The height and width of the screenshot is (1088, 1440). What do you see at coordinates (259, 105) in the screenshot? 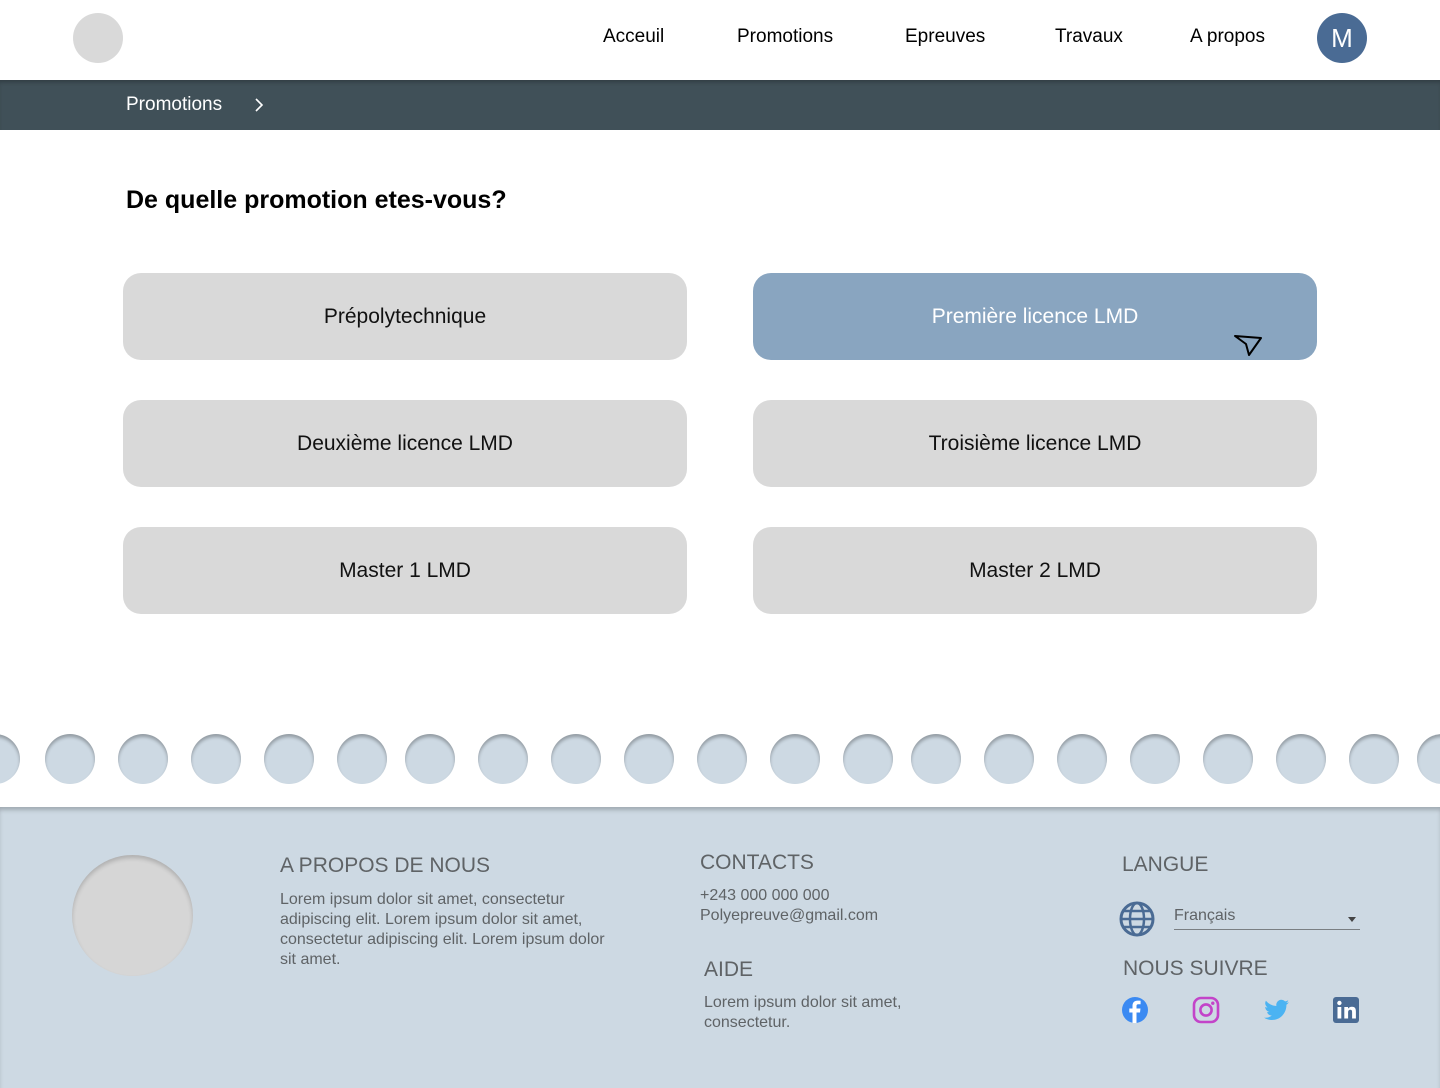
I see `chevron-right-icon` at bounding box center [259, 105].